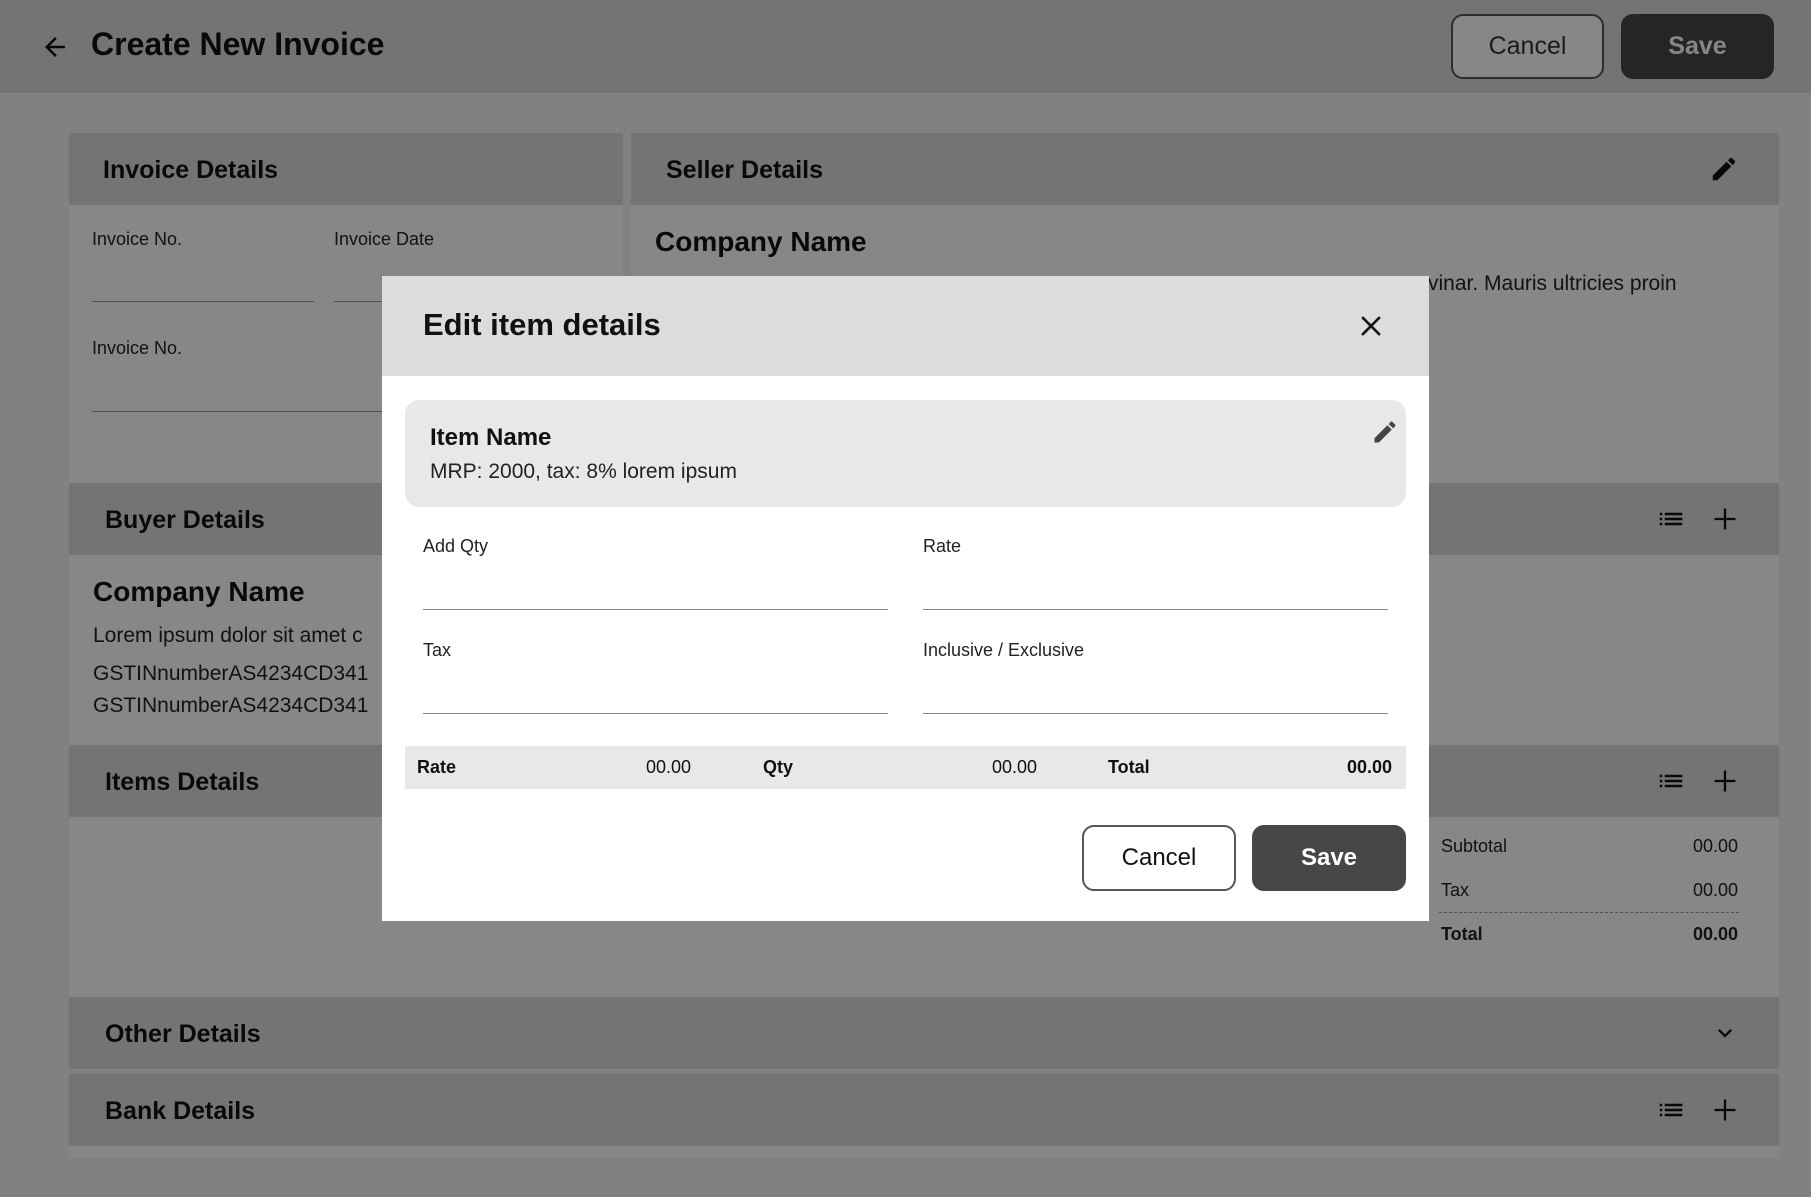  What do you see at coordinates (583, 471) in the screenshot?
I see `item-description: MRP: 2000, tax: 8% lorem ipsum` at bounding box center [583, 471].